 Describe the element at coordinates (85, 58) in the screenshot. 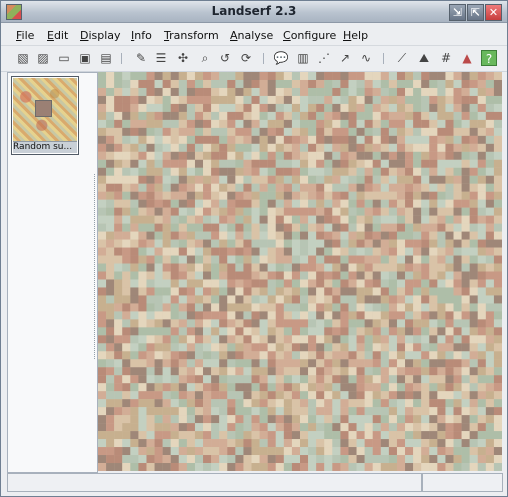

I see `save-icon: ▣` at that location.